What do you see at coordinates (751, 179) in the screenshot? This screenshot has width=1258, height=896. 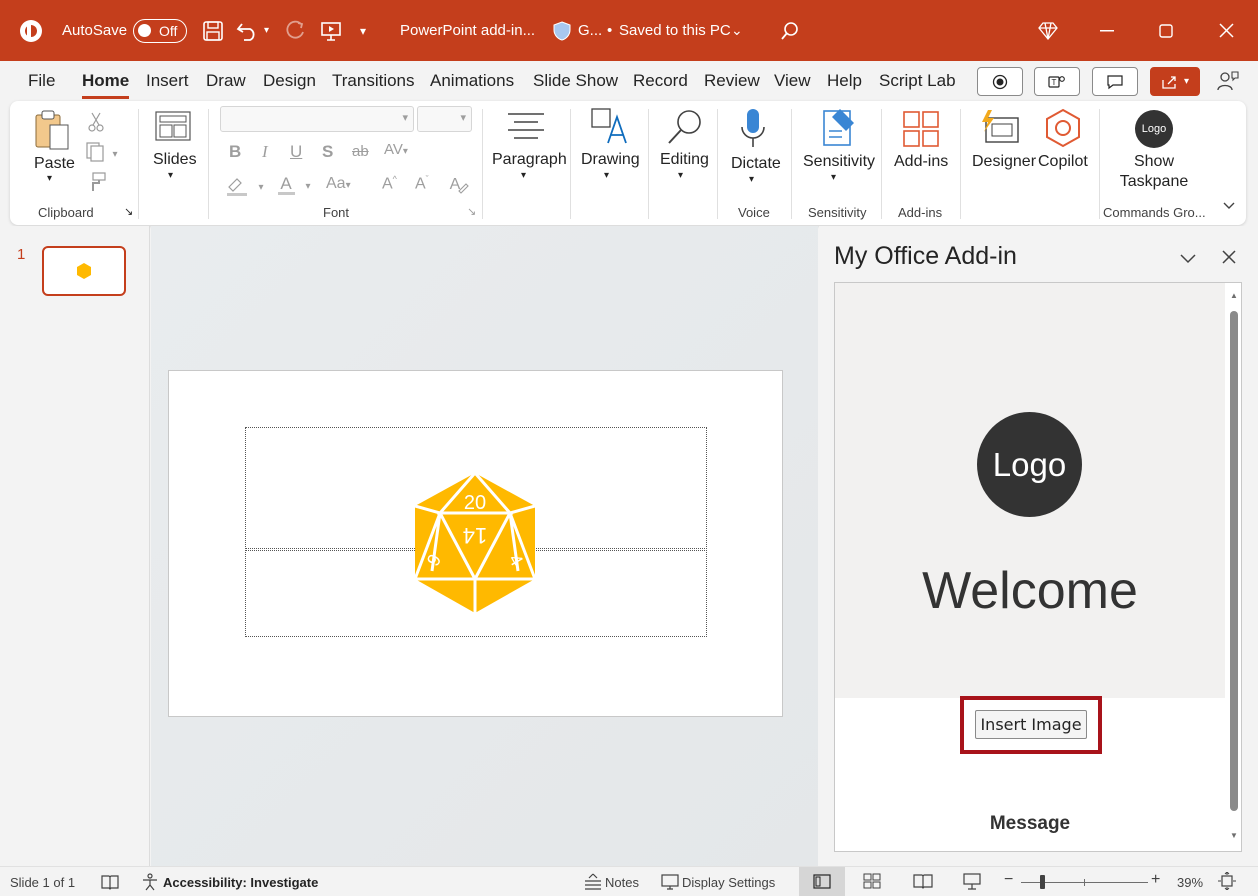 I see `dictate-dropdown-icon: ▾` at bounding box center [751, 179].